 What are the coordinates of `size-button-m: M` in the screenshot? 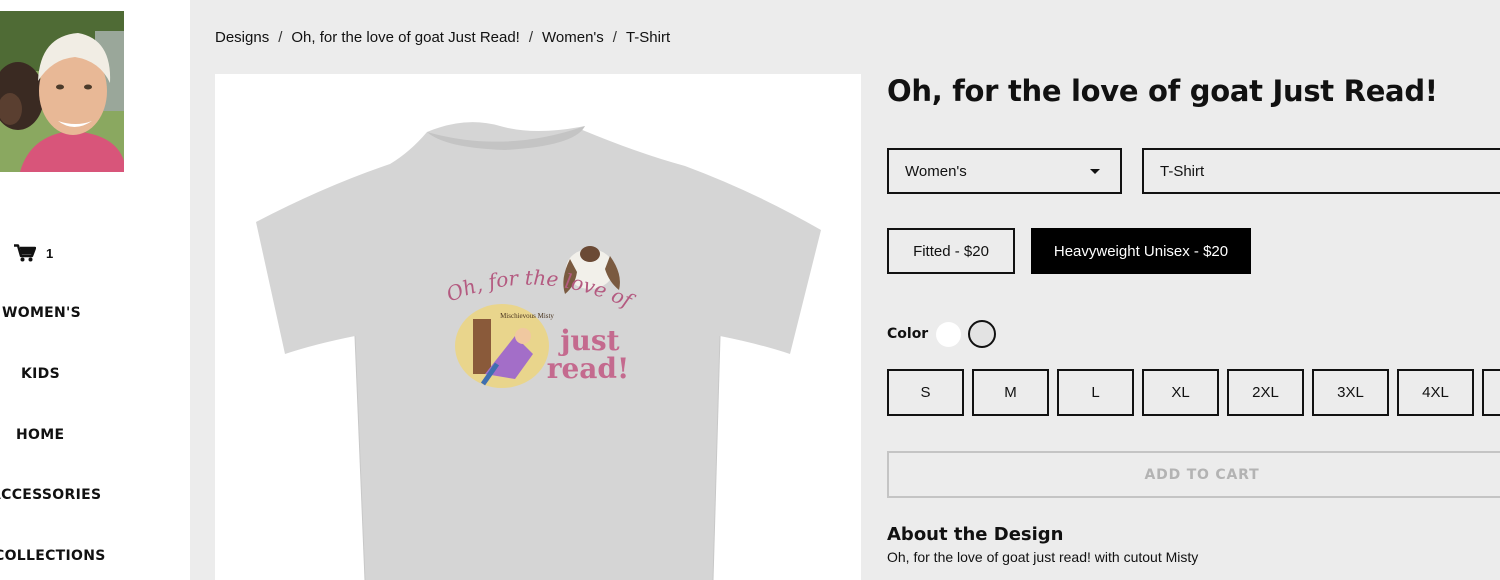 It's located at (1010, 392).